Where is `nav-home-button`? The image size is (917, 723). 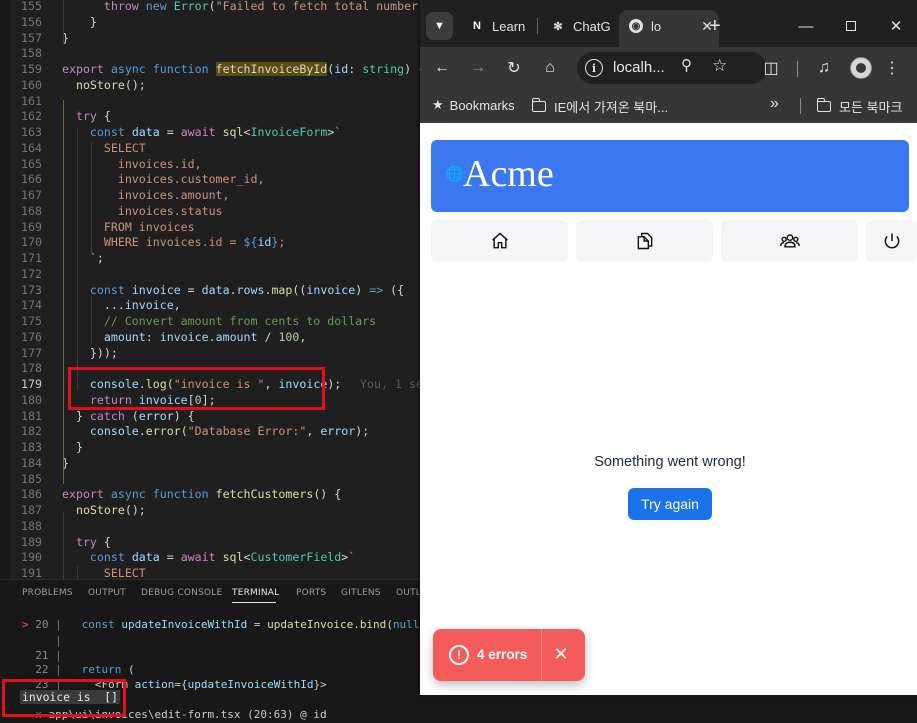
nav-home-button is located at coordinates (499, 241).